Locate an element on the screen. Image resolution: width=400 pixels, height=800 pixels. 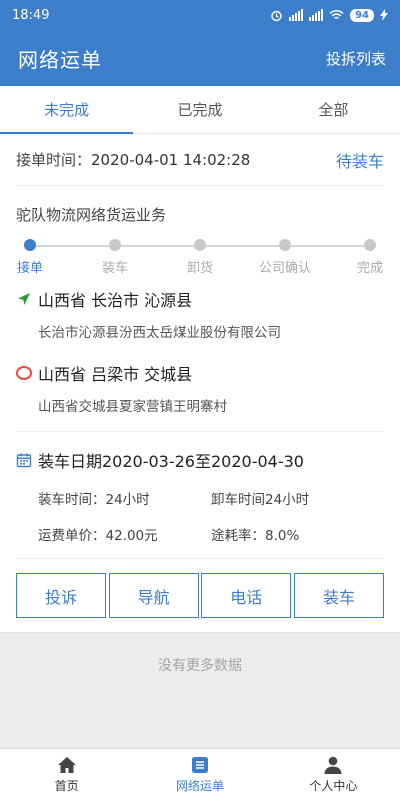
no-more-data: 没有更多数据 is located at coordinates (200, 666).